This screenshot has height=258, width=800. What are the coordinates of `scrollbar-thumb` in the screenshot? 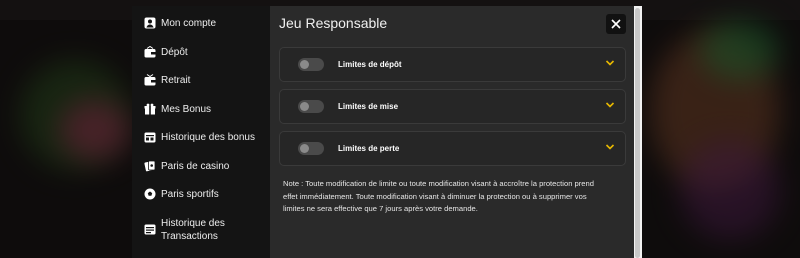 It's located at (637, 133).